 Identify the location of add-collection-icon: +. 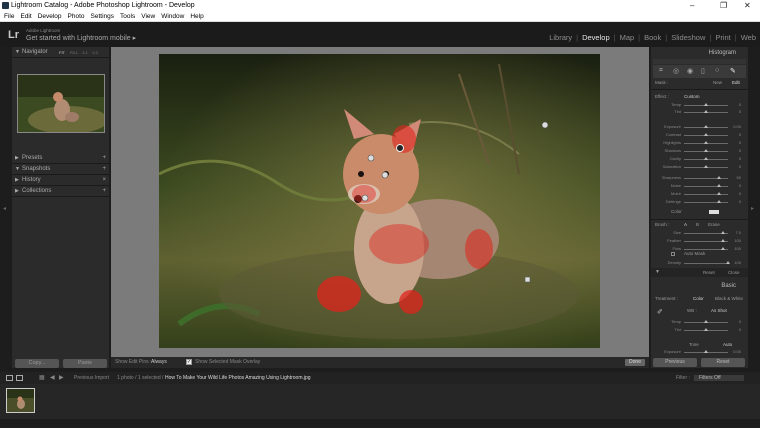
(104, 191).